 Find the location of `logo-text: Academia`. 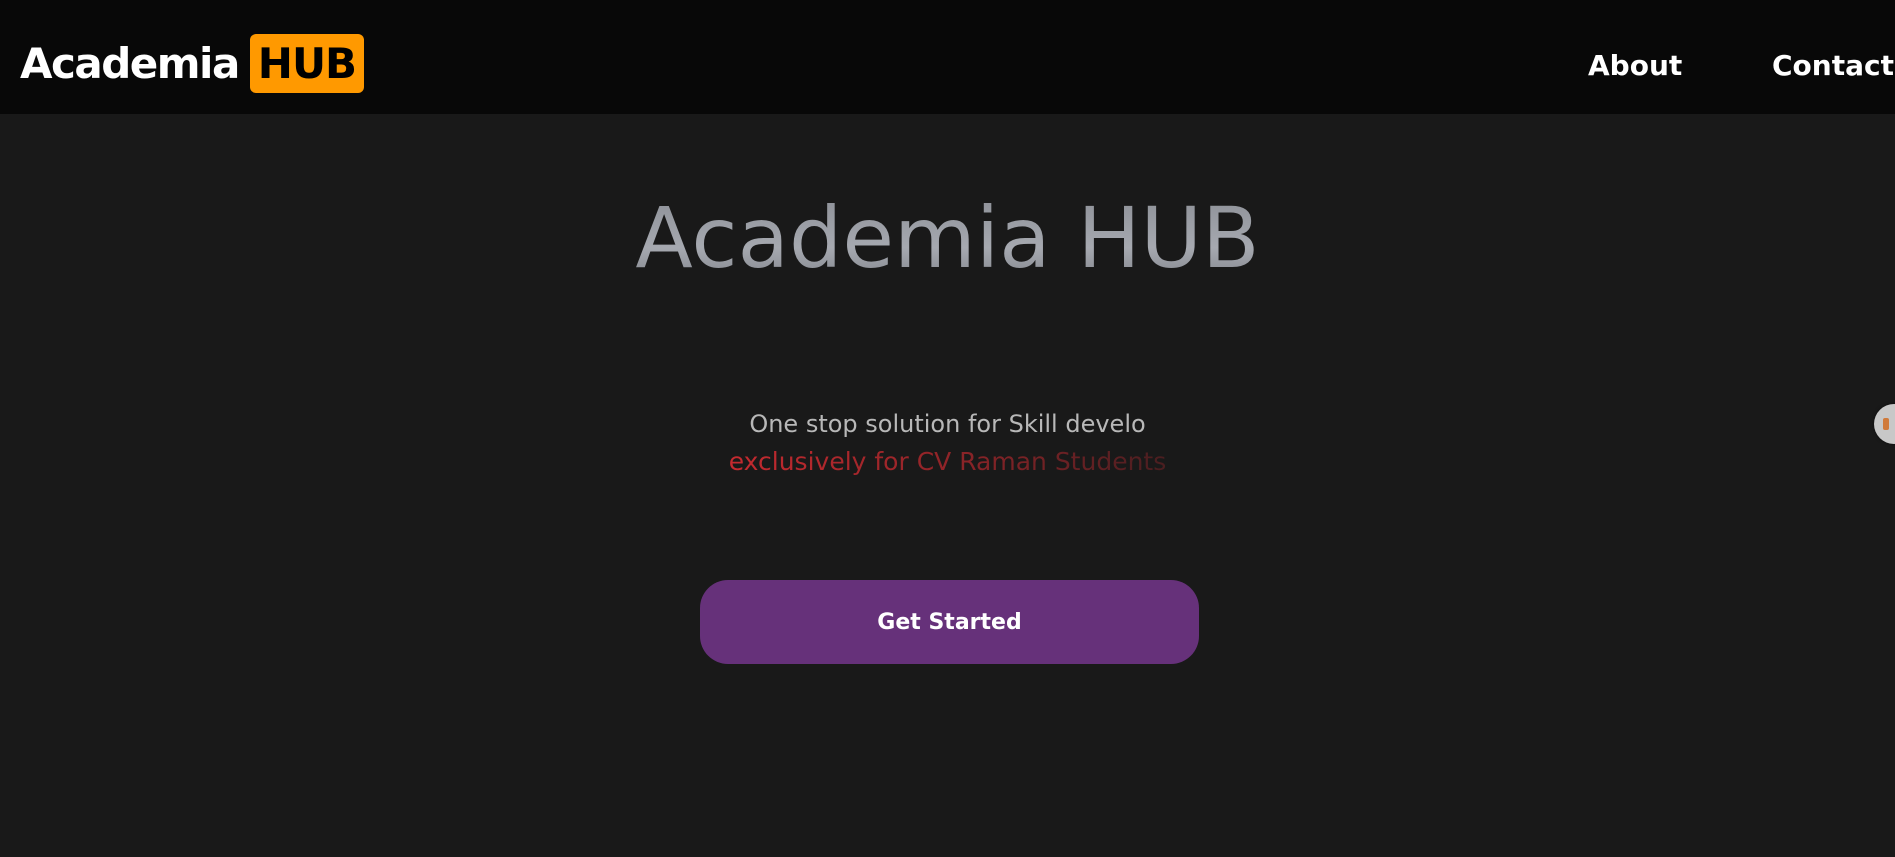

logo-text: Academia is located at coordinates (130, 63).